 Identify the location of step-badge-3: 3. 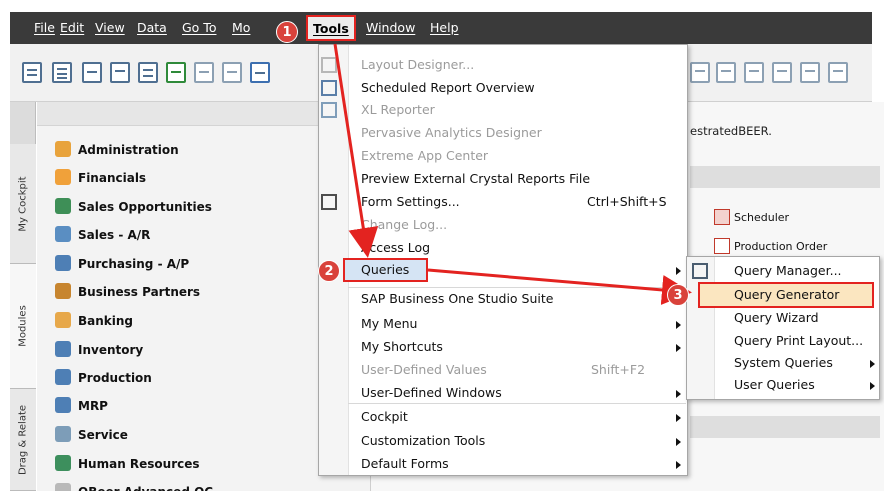
(678, 295).